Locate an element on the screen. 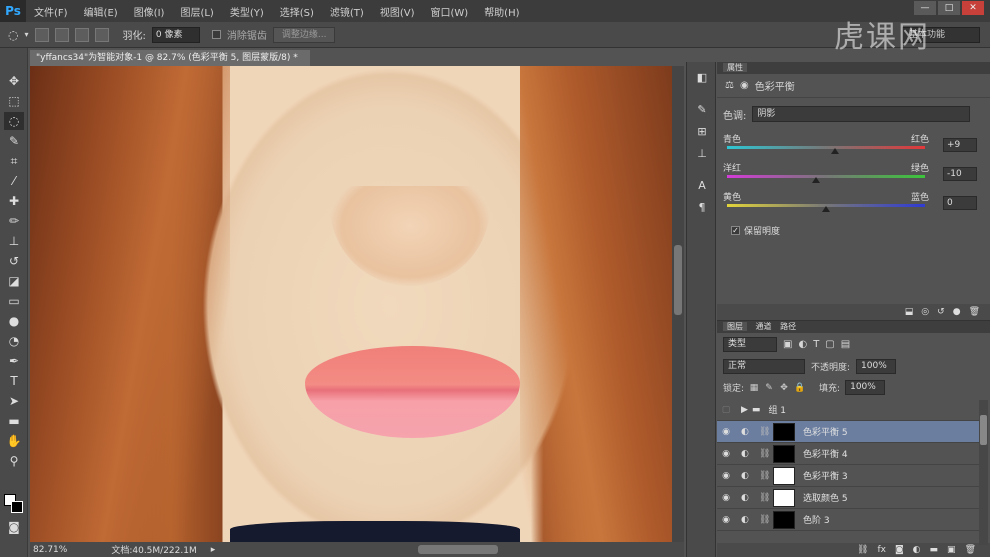 The width and height of the screenshot is (990, 557). layer-group: ▢ ▶ ▬ 组 1 is located at coordinates (848, 410).